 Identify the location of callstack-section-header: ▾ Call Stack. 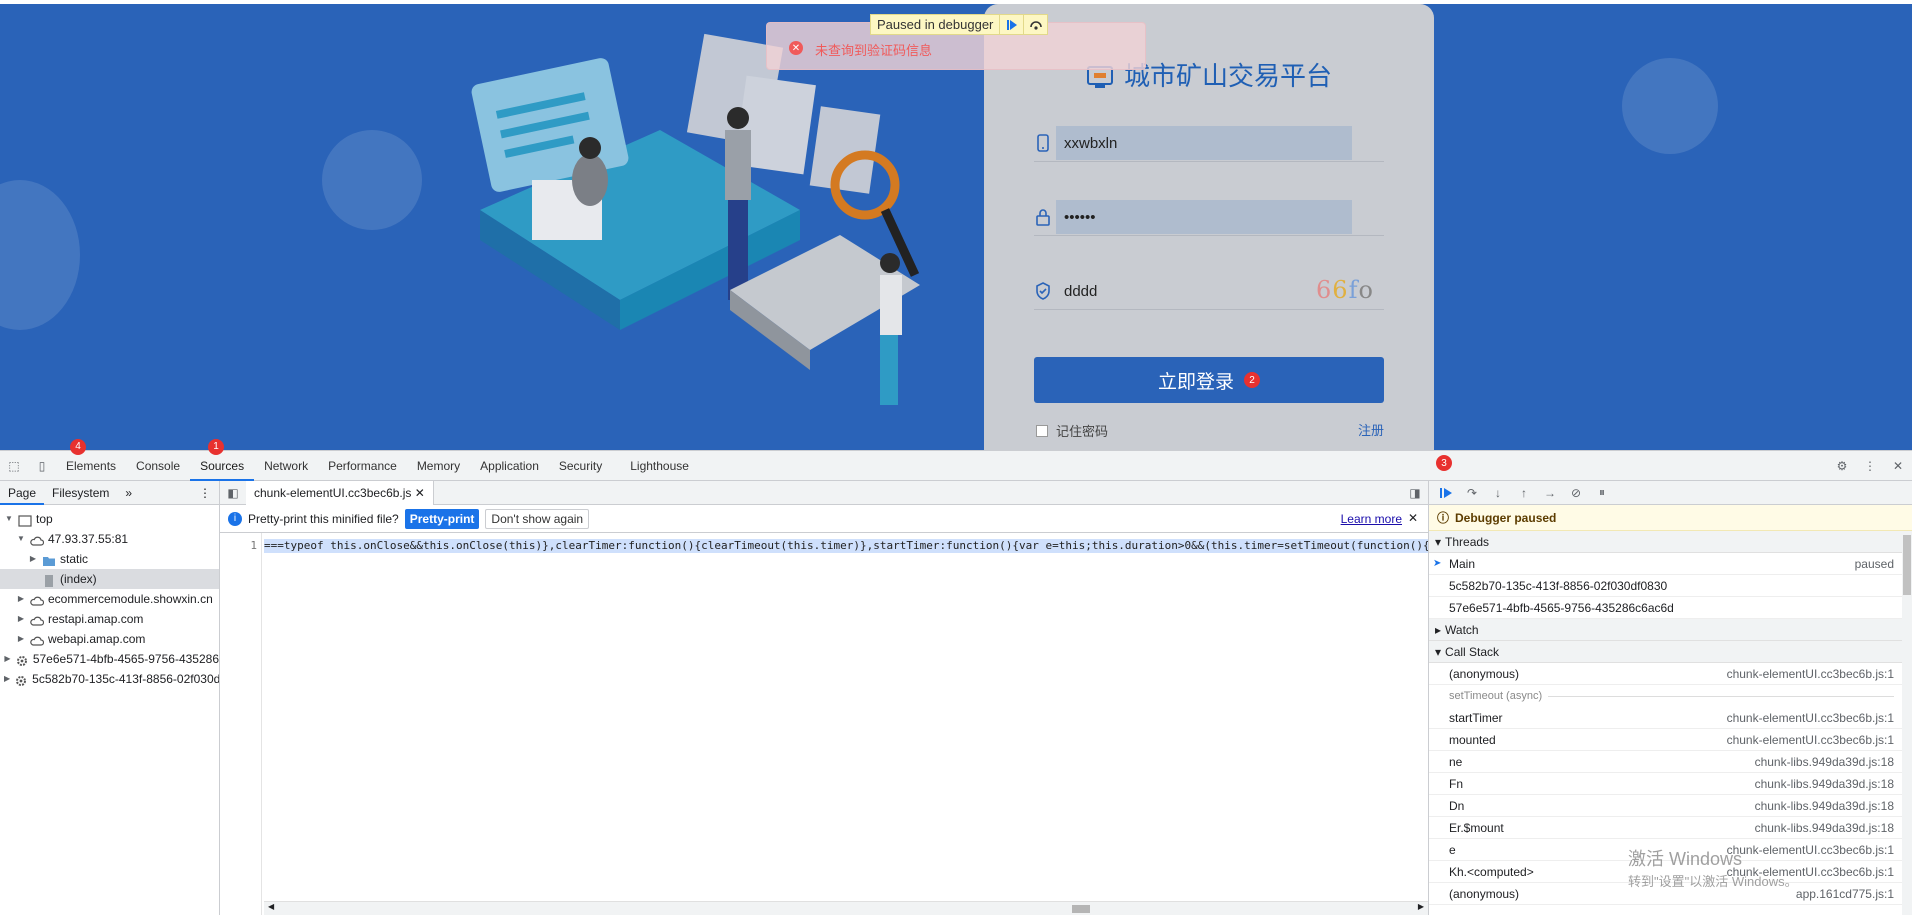
(1670, 652).